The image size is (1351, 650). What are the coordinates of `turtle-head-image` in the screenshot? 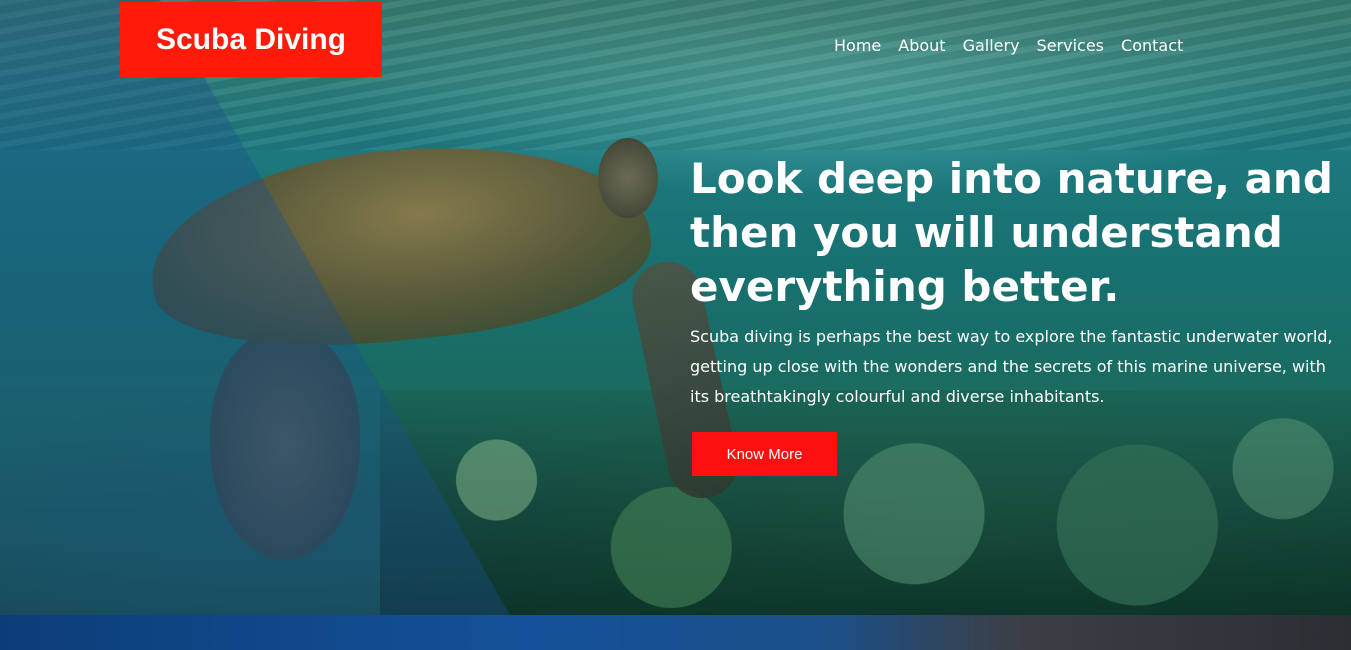 It's located at (628, 178).